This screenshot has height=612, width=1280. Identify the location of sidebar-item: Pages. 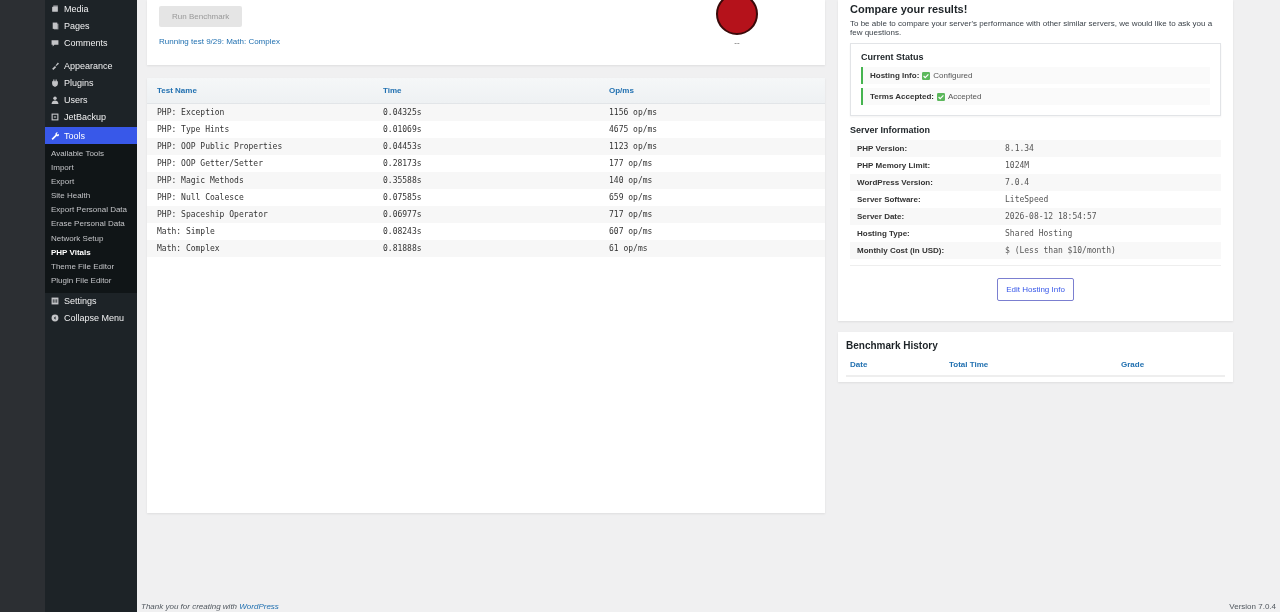
(91, 25).